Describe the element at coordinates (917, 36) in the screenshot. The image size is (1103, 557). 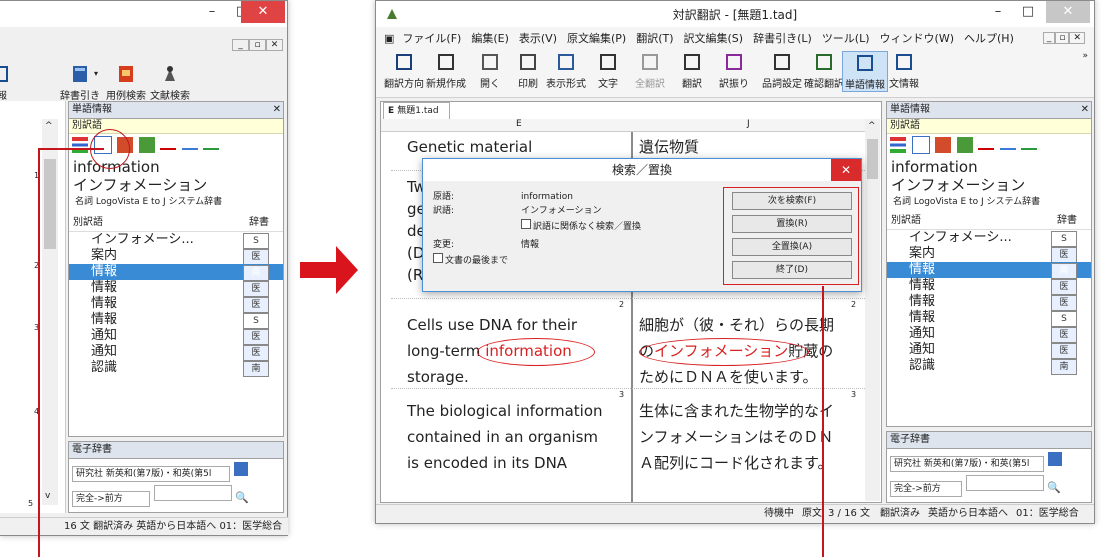
I see `menu-item: ウィンドウ(W)` at that location.